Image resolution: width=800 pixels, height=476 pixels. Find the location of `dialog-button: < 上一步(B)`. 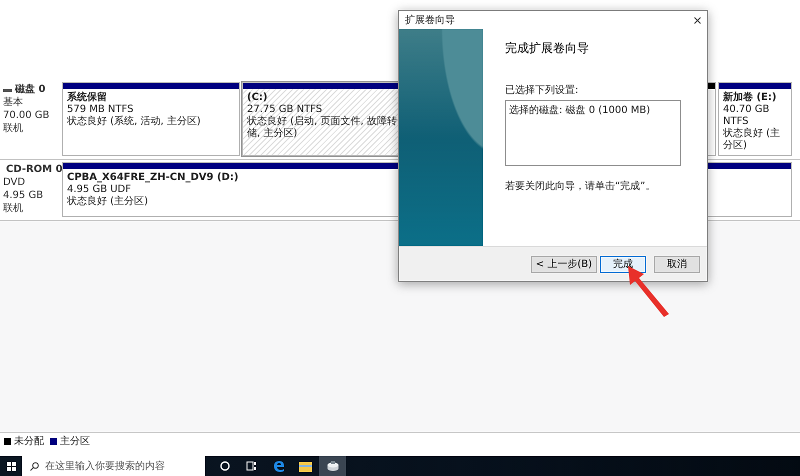

dialog-button: < 上一步(B) is located at coordinates (563, 264).